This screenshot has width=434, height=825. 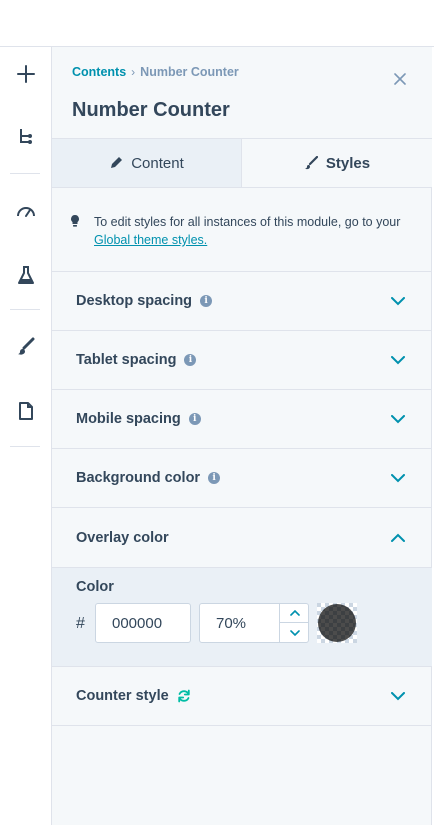 I want to click on section-title: Desktop spacing, so click(x=134, y=301).